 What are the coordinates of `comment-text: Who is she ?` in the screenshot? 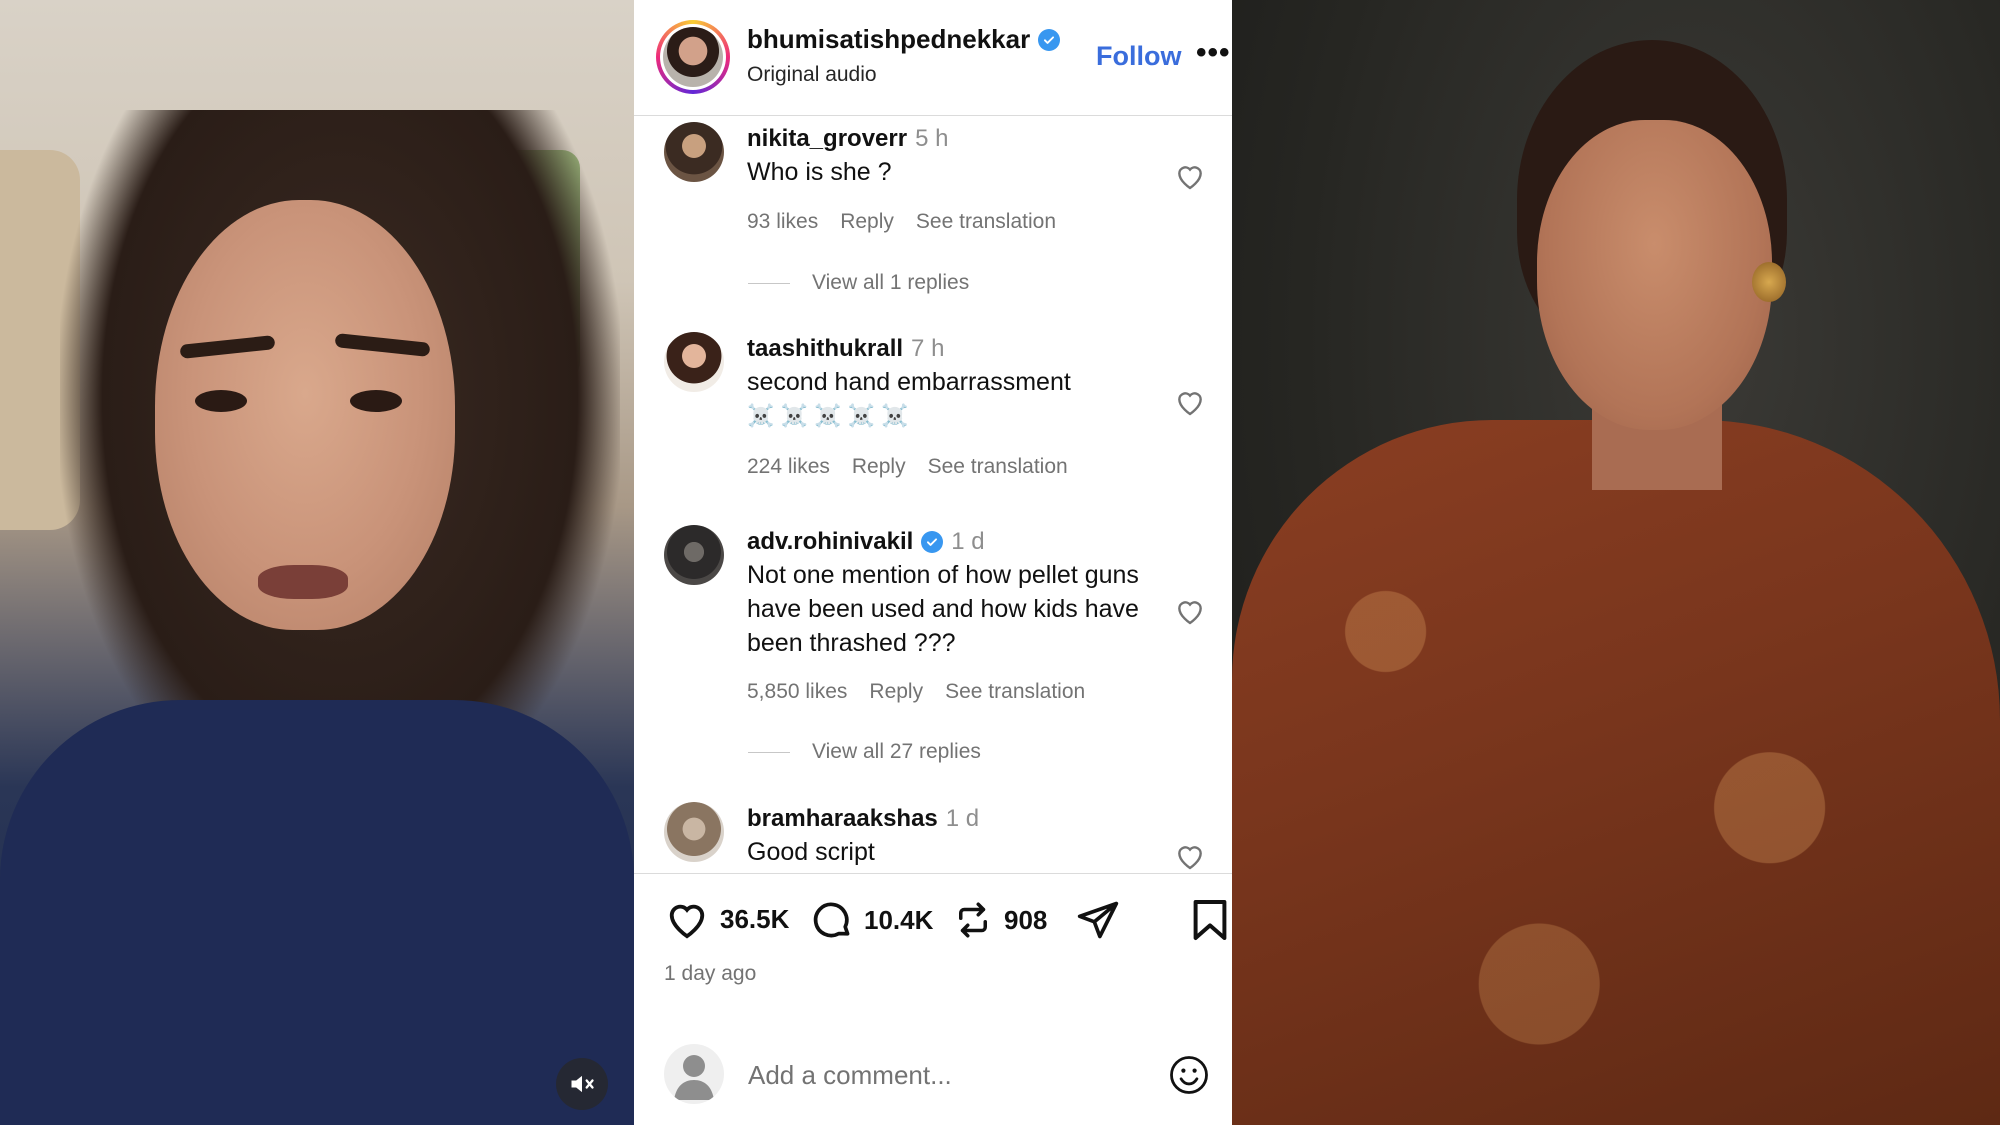 It's located at (819, 172).